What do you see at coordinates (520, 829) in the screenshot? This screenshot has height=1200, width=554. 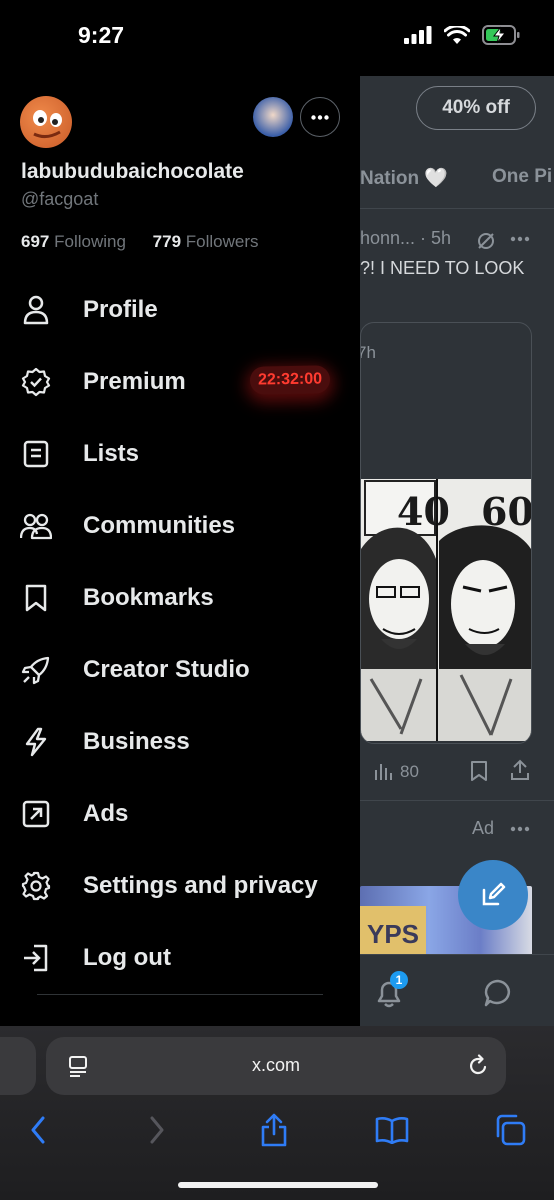 I see `ad-more-icon` at bounding box center [520, 829].